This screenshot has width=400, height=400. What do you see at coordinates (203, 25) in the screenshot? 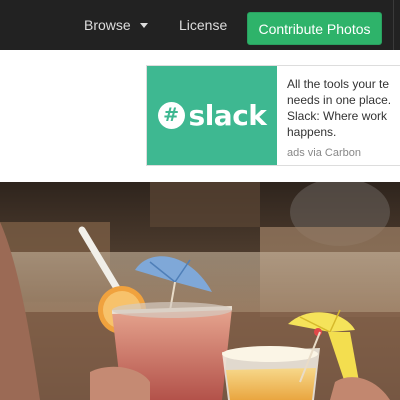
I see `license-link: License` at bounding box center [203, 25].